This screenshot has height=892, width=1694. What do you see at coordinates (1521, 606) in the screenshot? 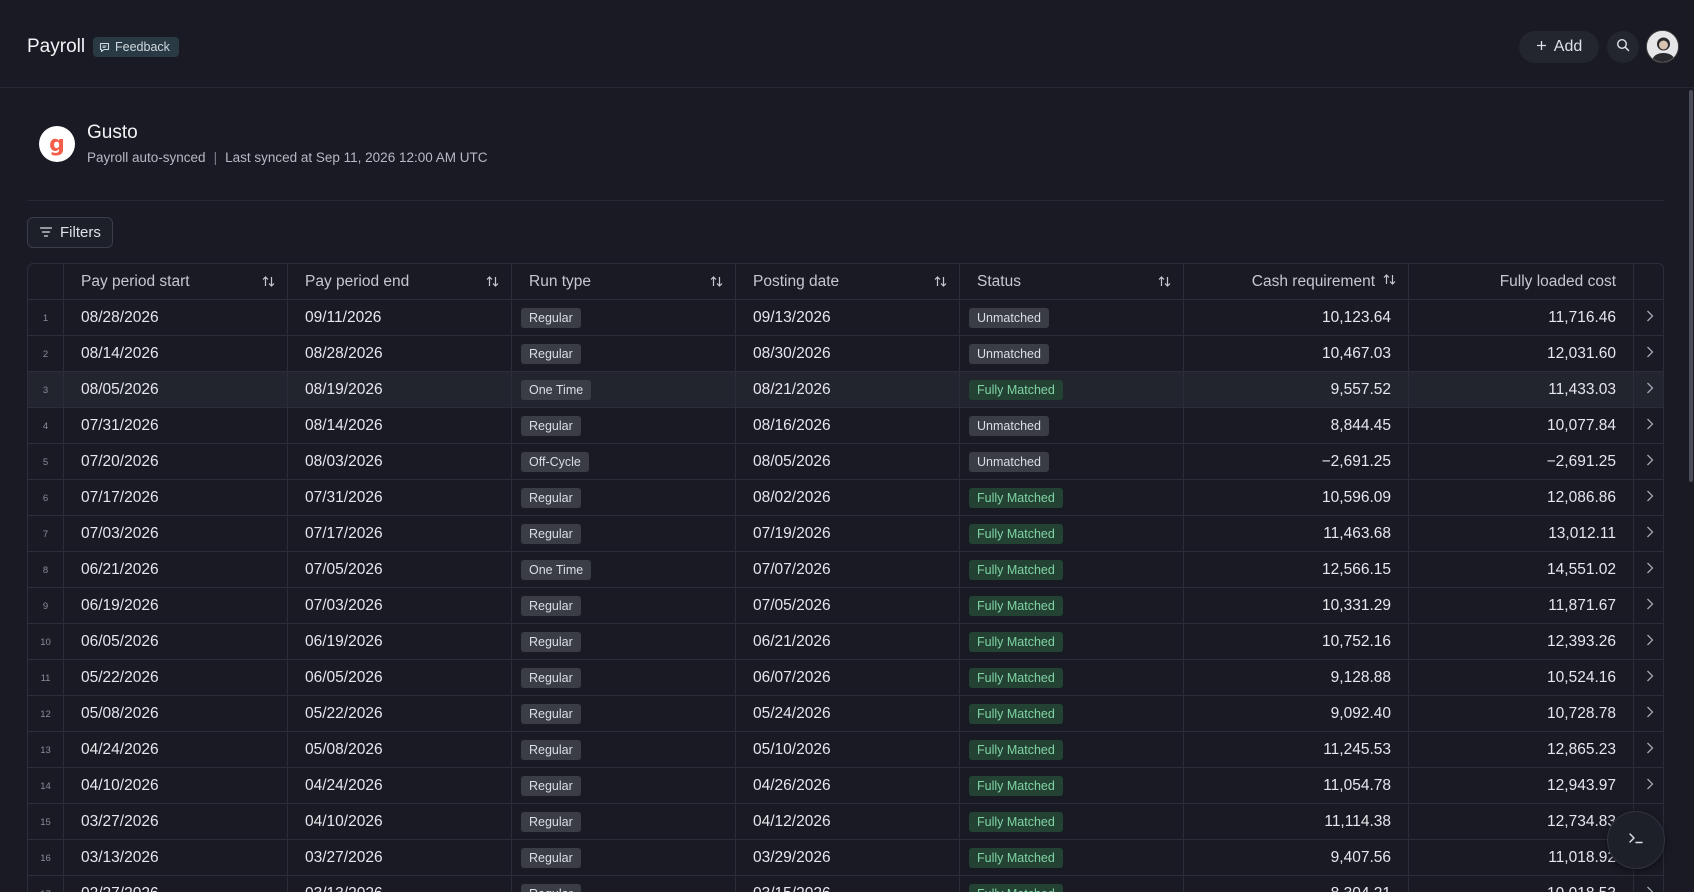
I see `fully-loaded-cost: 11,871.67` at bounding box center [1521, 606].